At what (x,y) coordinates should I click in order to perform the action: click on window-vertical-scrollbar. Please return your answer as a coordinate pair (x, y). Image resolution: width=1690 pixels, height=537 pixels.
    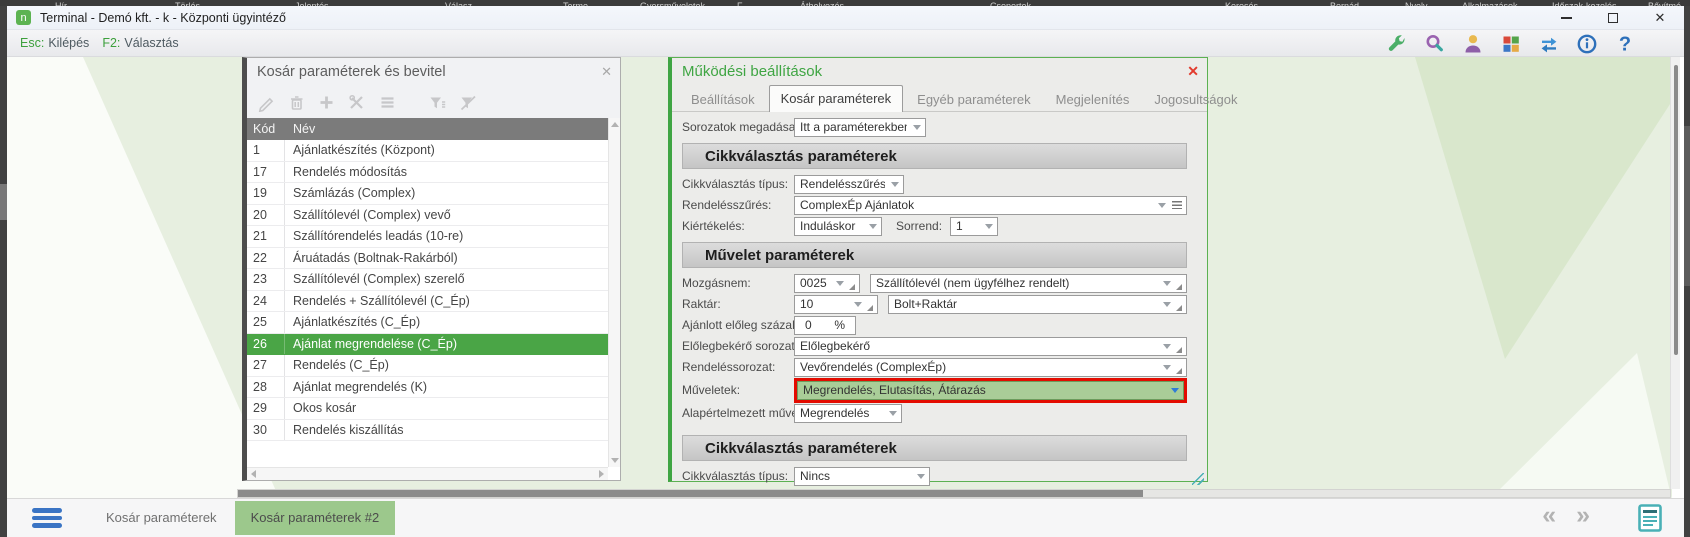
    Looking at the image, I should click on (1675, 273).